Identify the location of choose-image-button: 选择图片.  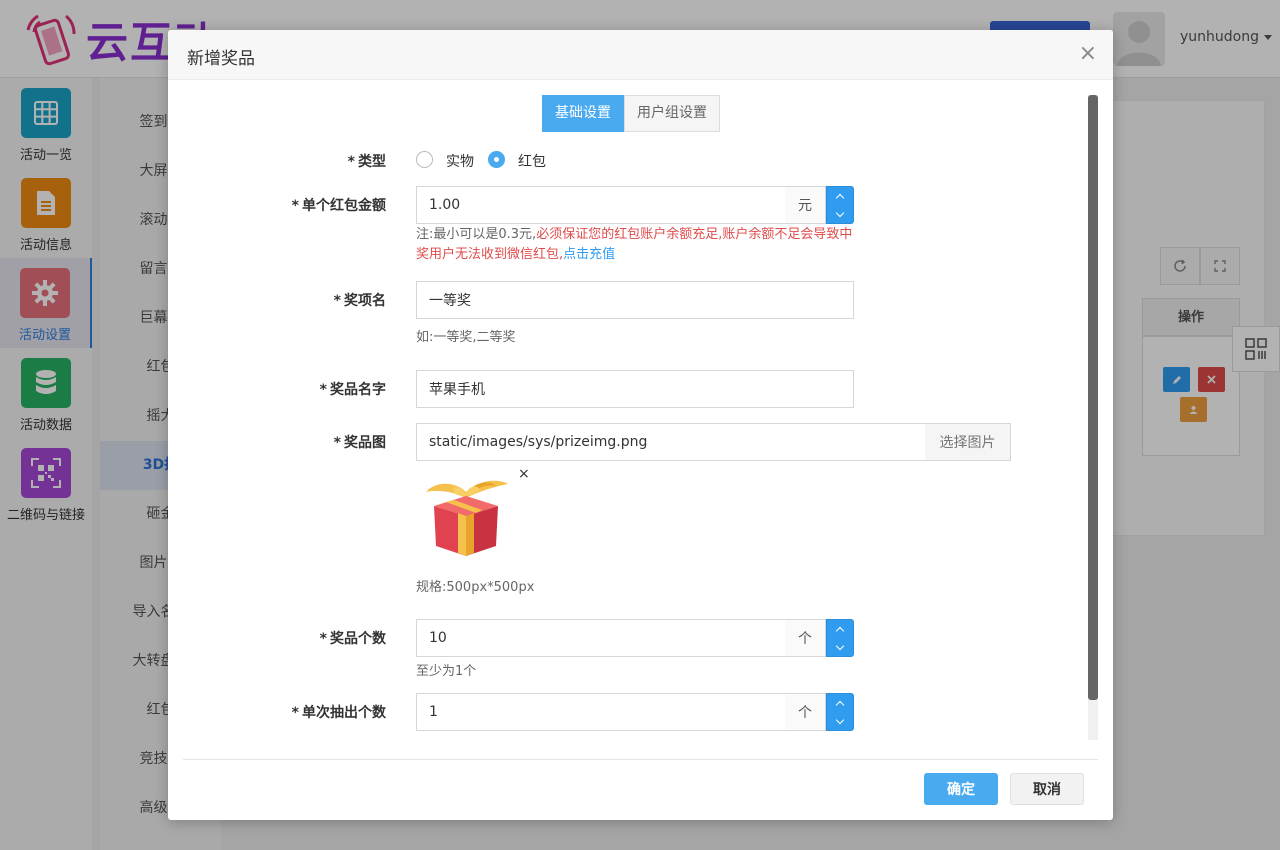
(968, 442).